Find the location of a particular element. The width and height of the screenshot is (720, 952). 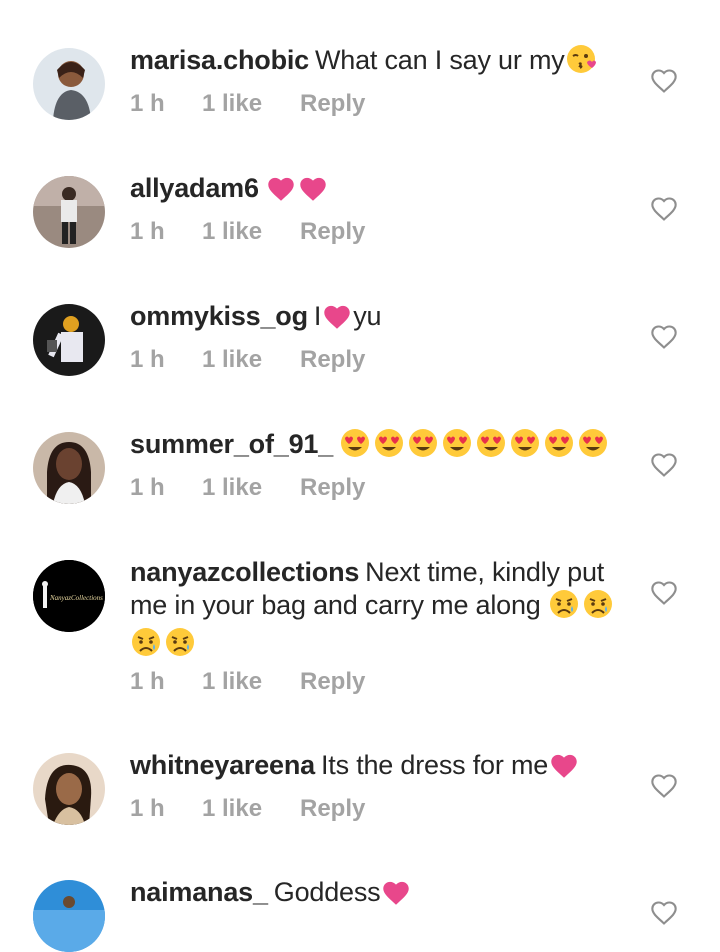

comment-text: marisa.chobic What can I say ur my is located at coordinates (375, 63).